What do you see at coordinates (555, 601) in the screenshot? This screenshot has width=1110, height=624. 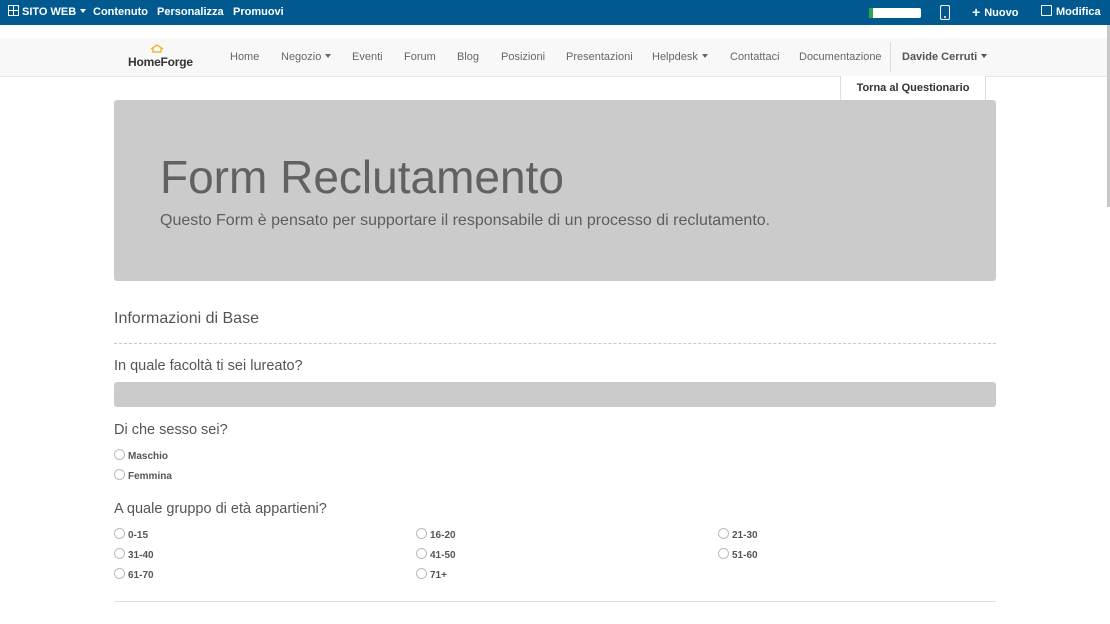 I see `form-divider` at bounding box center [555, 601].